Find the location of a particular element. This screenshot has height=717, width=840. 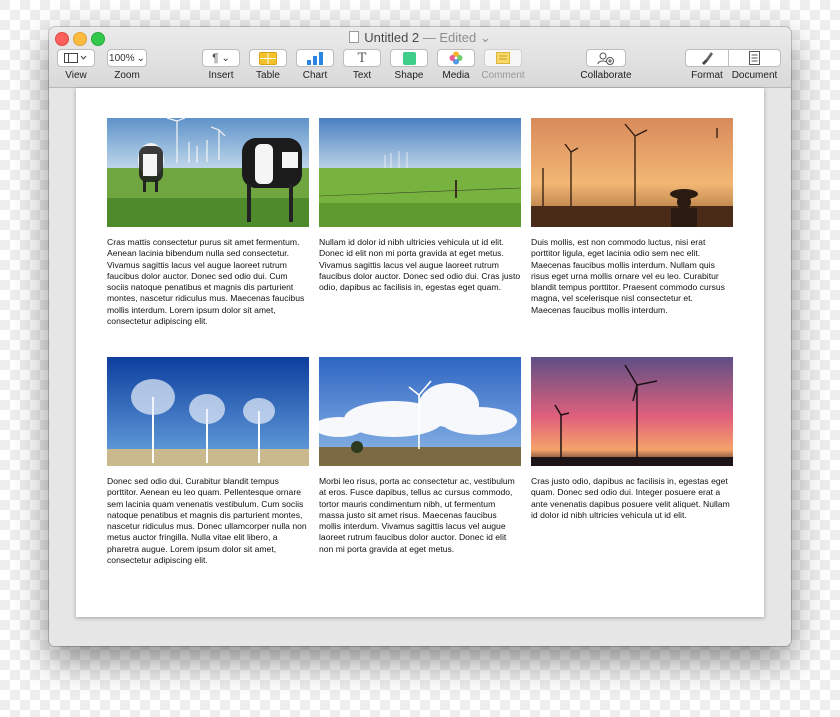

shape-button is located at coordinates (409, 58).